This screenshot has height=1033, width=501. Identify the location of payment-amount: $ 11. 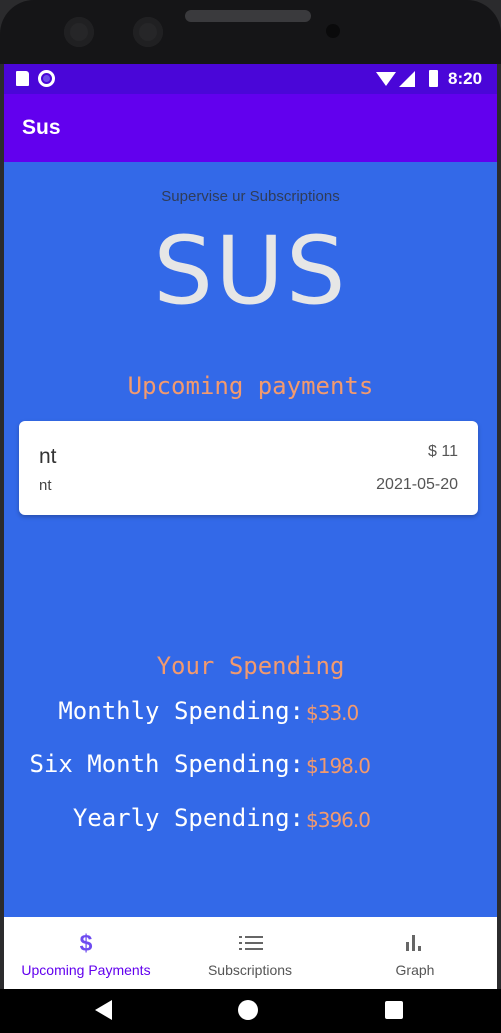
(443, 451).